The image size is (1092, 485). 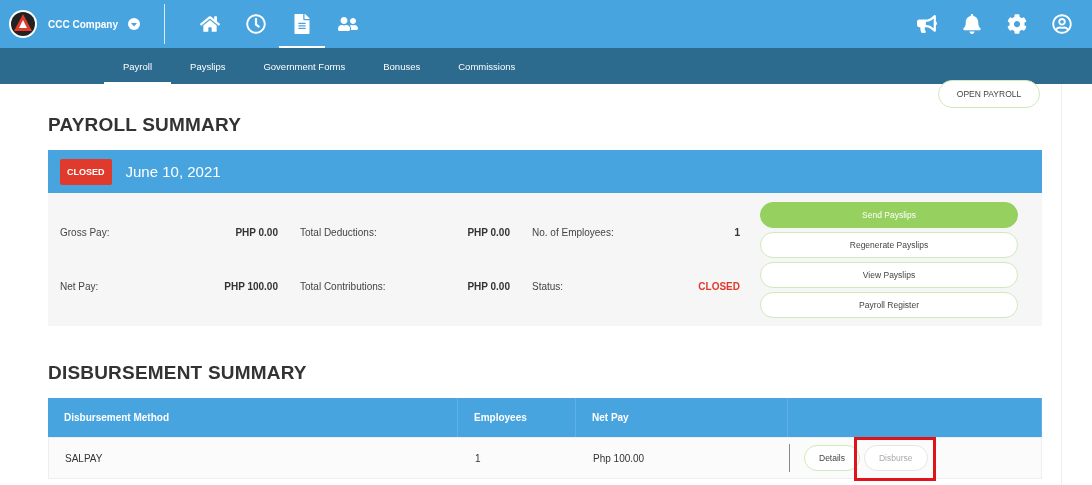 What do you see at coordinates (889, 304) in the screenshot?
I see `action-button: Payroll Register` at bounding box center [889, 304].